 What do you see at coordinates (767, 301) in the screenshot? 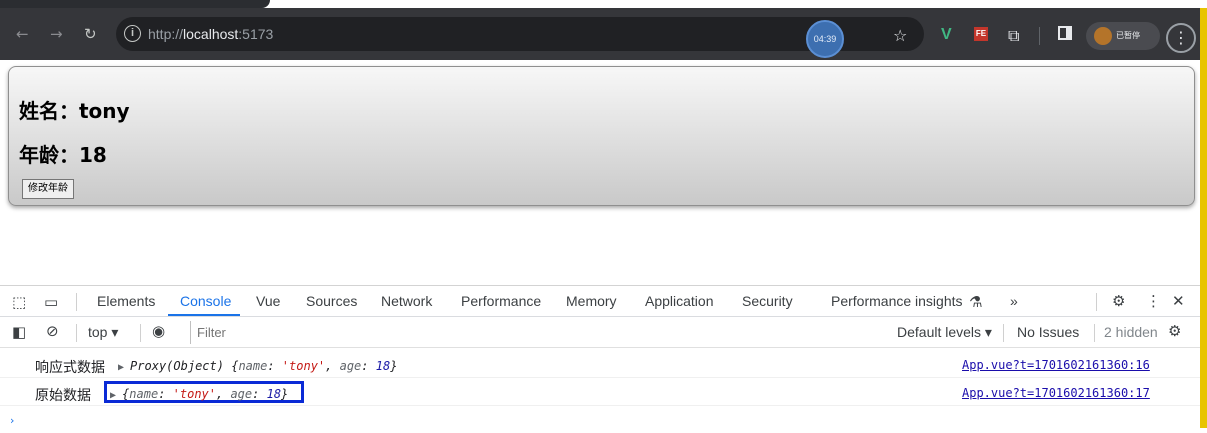
I see `tab-security: Security` at bounding box center [767, 301].